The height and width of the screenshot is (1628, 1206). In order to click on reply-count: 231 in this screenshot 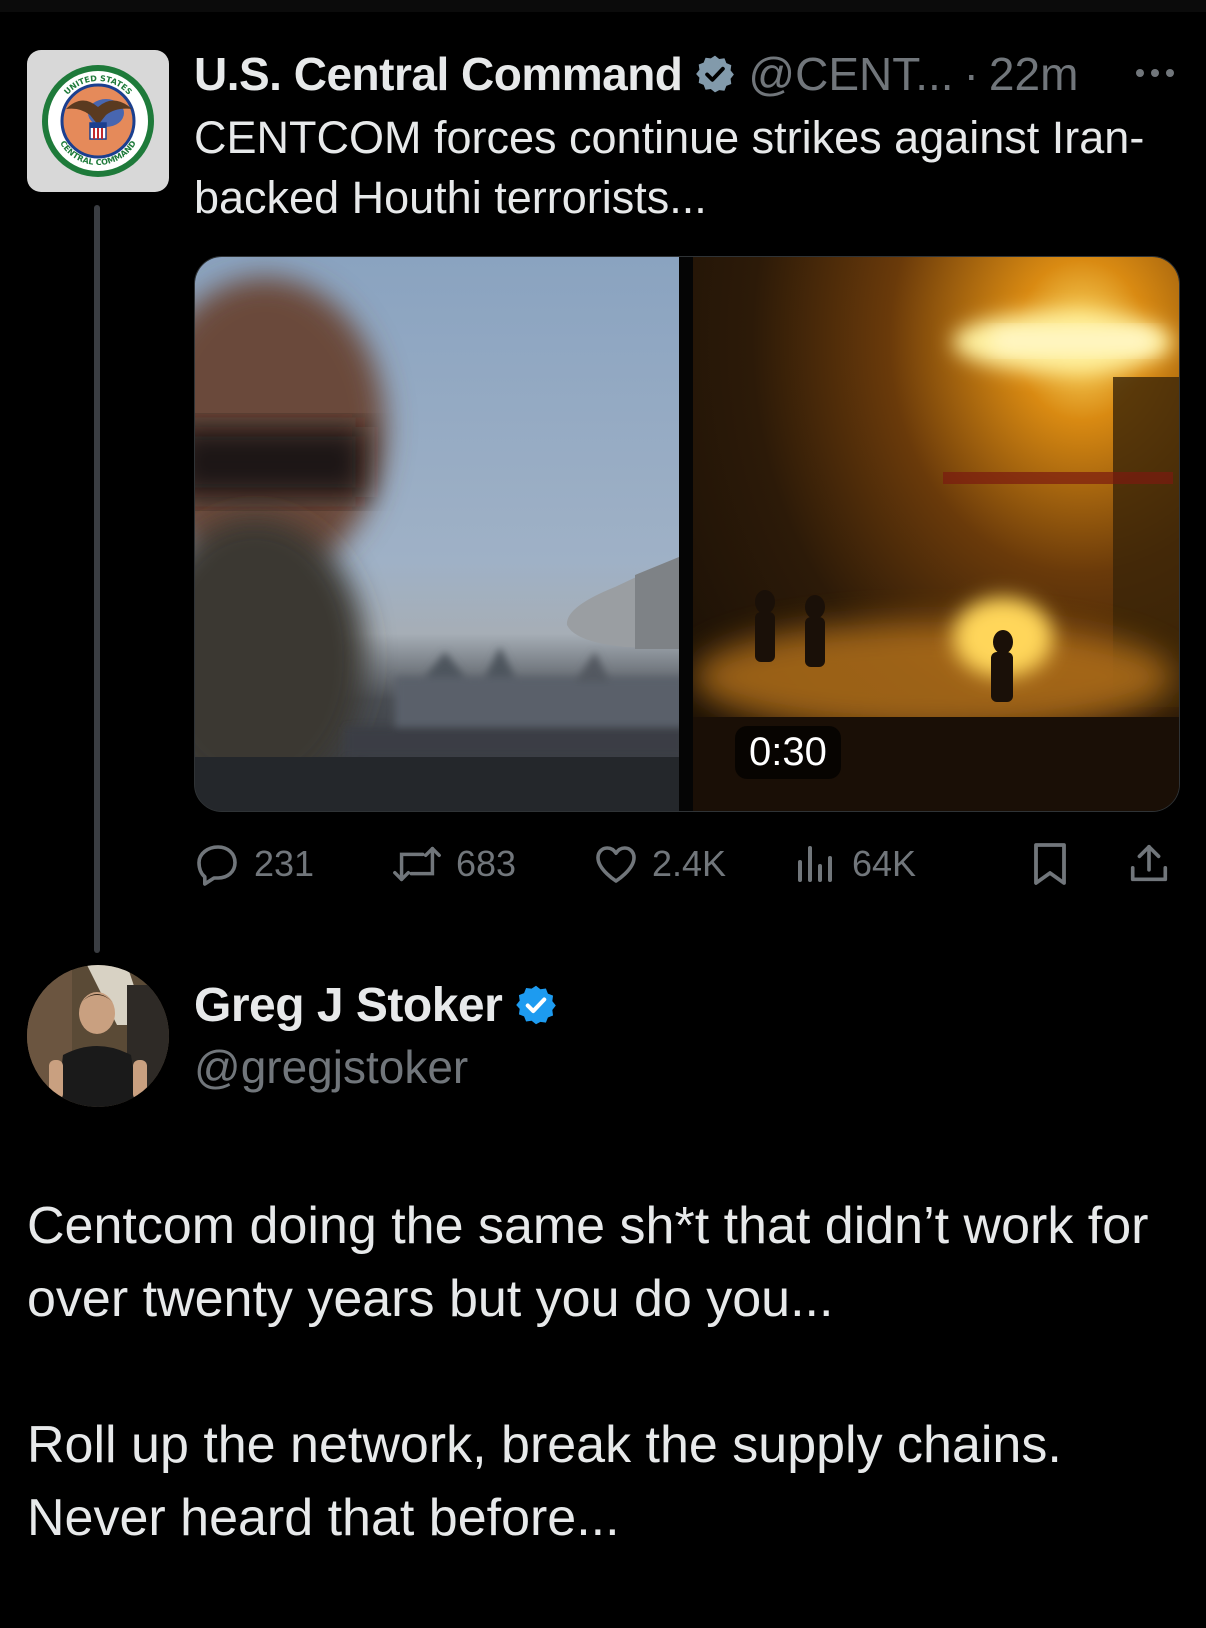, I will do `click(284, 863)`.